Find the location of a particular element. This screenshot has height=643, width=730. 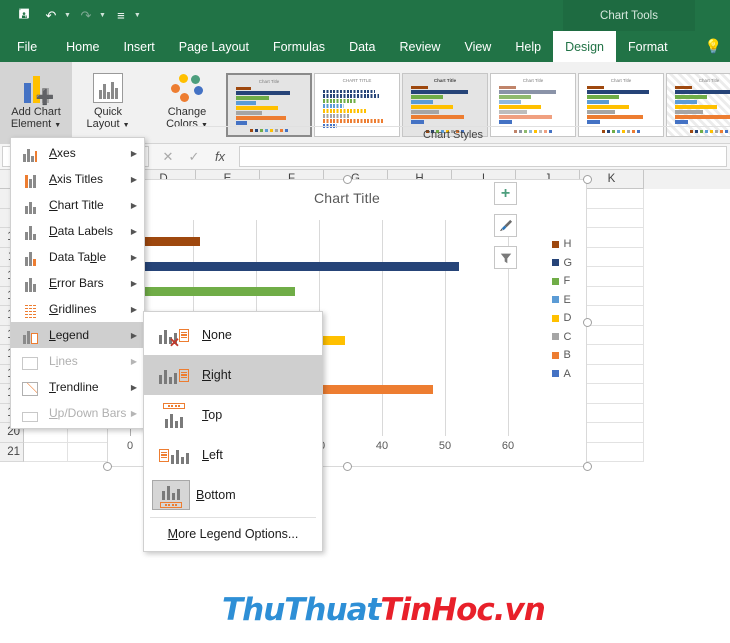

legend-item-B: B is located at coordinates (562, 355).